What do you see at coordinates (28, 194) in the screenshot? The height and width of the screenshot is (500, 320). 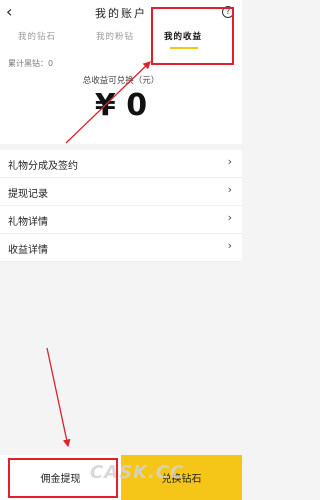 I see `menu-item-label: 提现记录` at bounding box center [28, 194].